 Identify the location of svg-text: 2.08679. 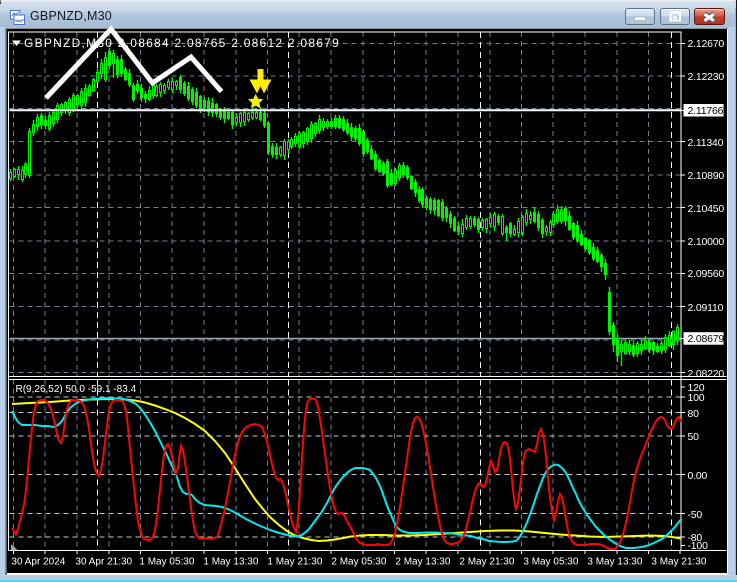
(706, 339).